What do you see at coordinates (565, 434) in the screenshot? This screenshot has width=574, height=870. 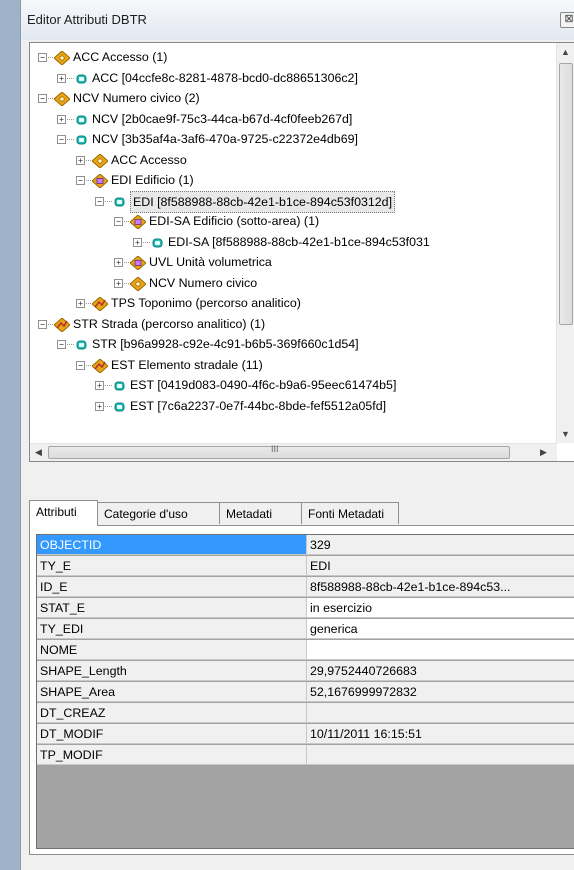 I see `scroll-down-arrow-icon: ▼` at bounding box center [565, 434].